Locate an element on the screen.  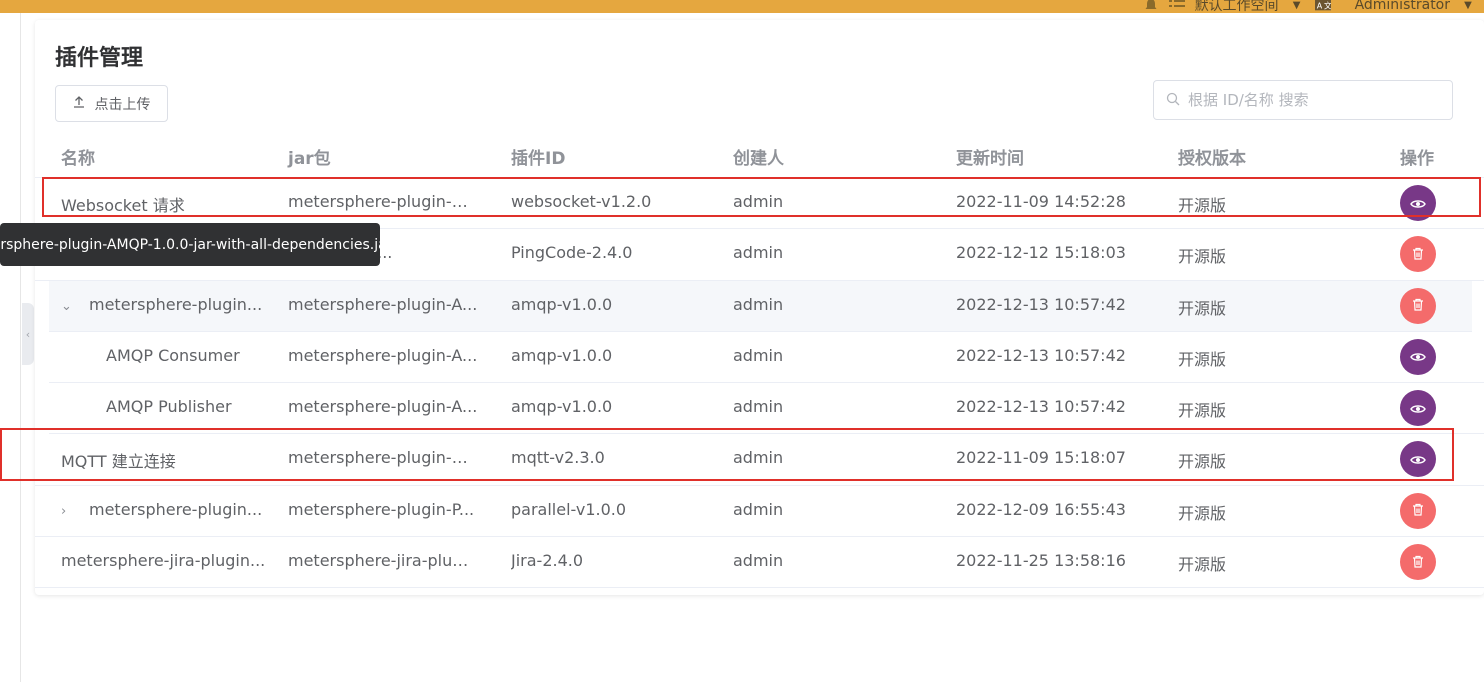
svg-text: 文 is located at coordinates (1326, 6).